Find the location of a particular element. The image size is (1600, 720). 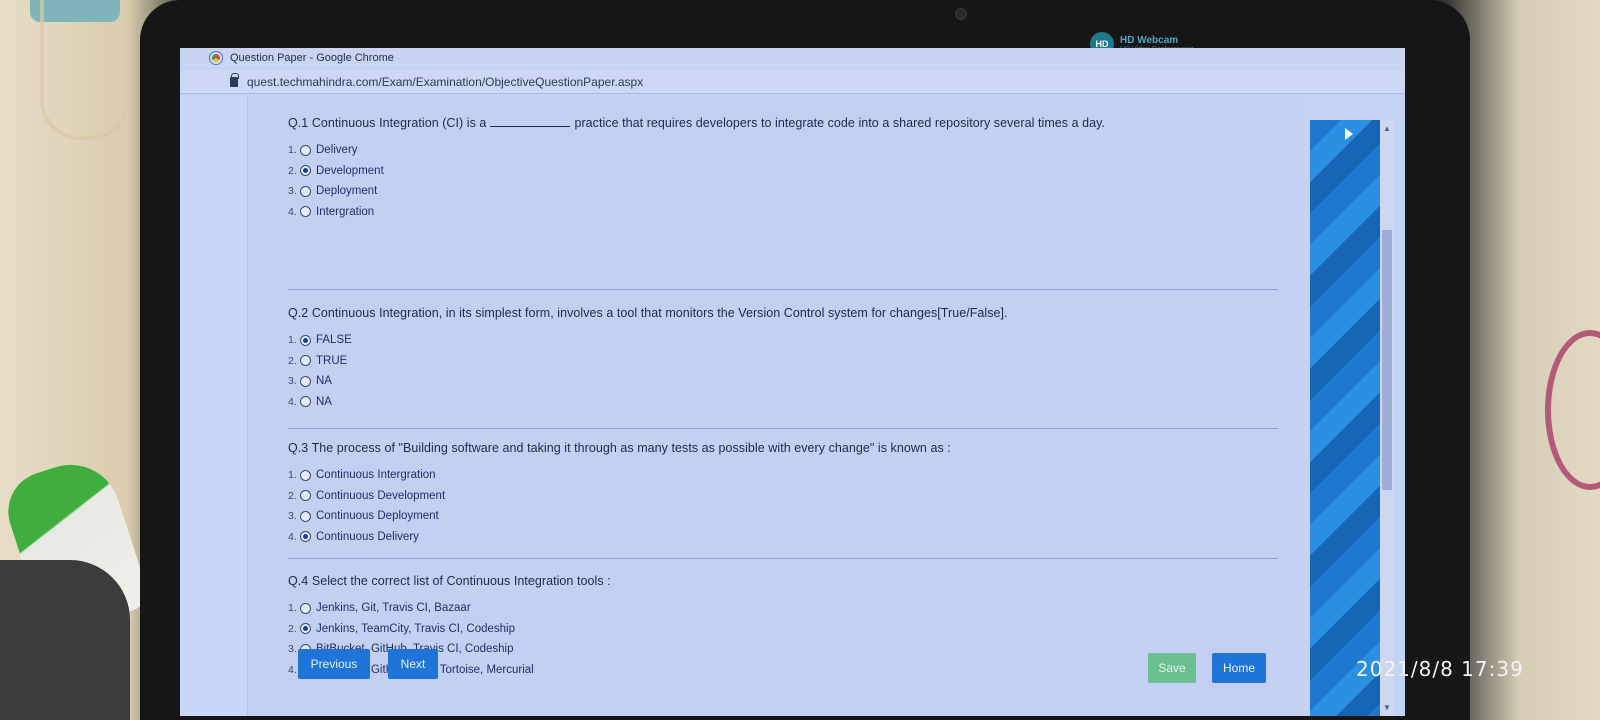

window-title: Question Paper - Google Chrome is located at coordinates (312, 58).